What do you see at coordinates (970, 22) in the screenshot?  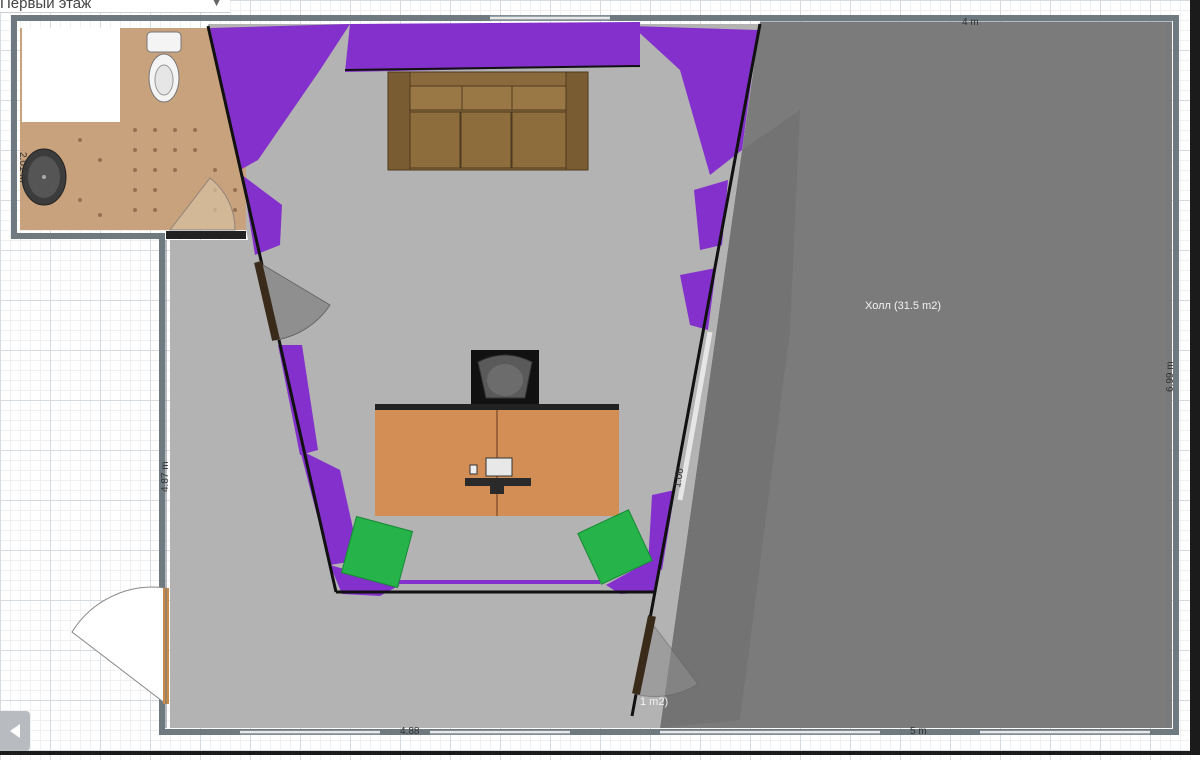 I see `dim-top-right: 4 m` at bounding box center [970, 22].